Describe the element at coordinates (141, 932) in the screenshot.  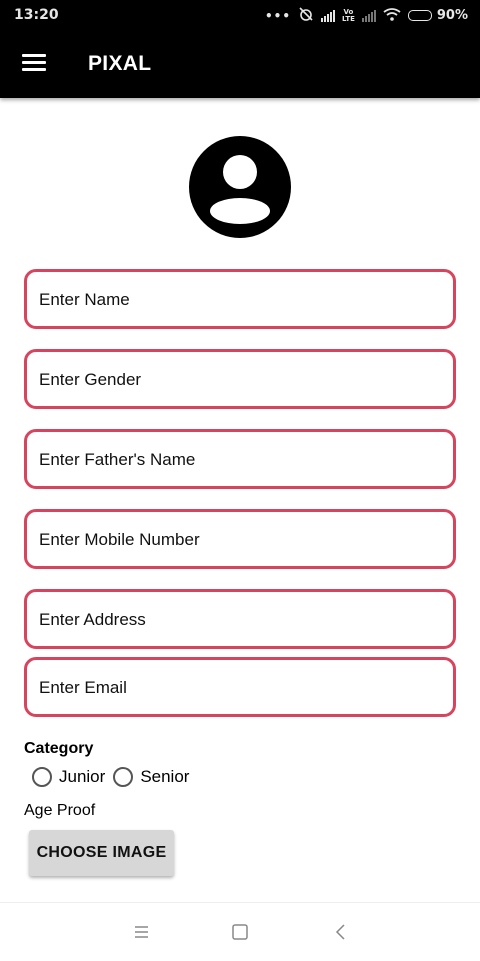
I see `recents-icon` at that location.